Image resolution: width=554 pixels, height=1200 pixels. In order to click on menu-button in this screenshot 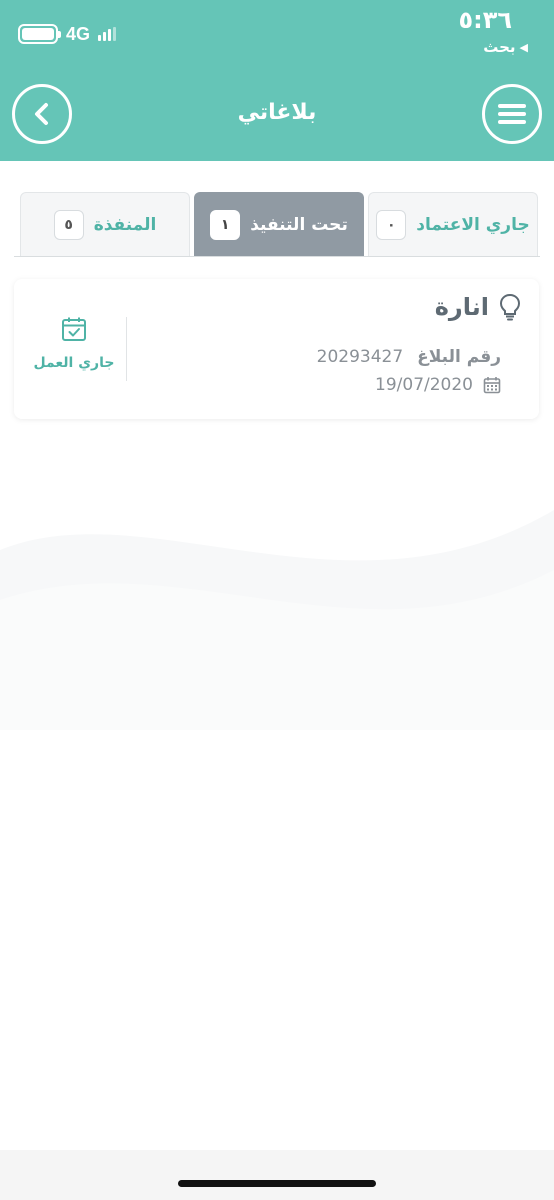, I will do `click(512, 114)`.